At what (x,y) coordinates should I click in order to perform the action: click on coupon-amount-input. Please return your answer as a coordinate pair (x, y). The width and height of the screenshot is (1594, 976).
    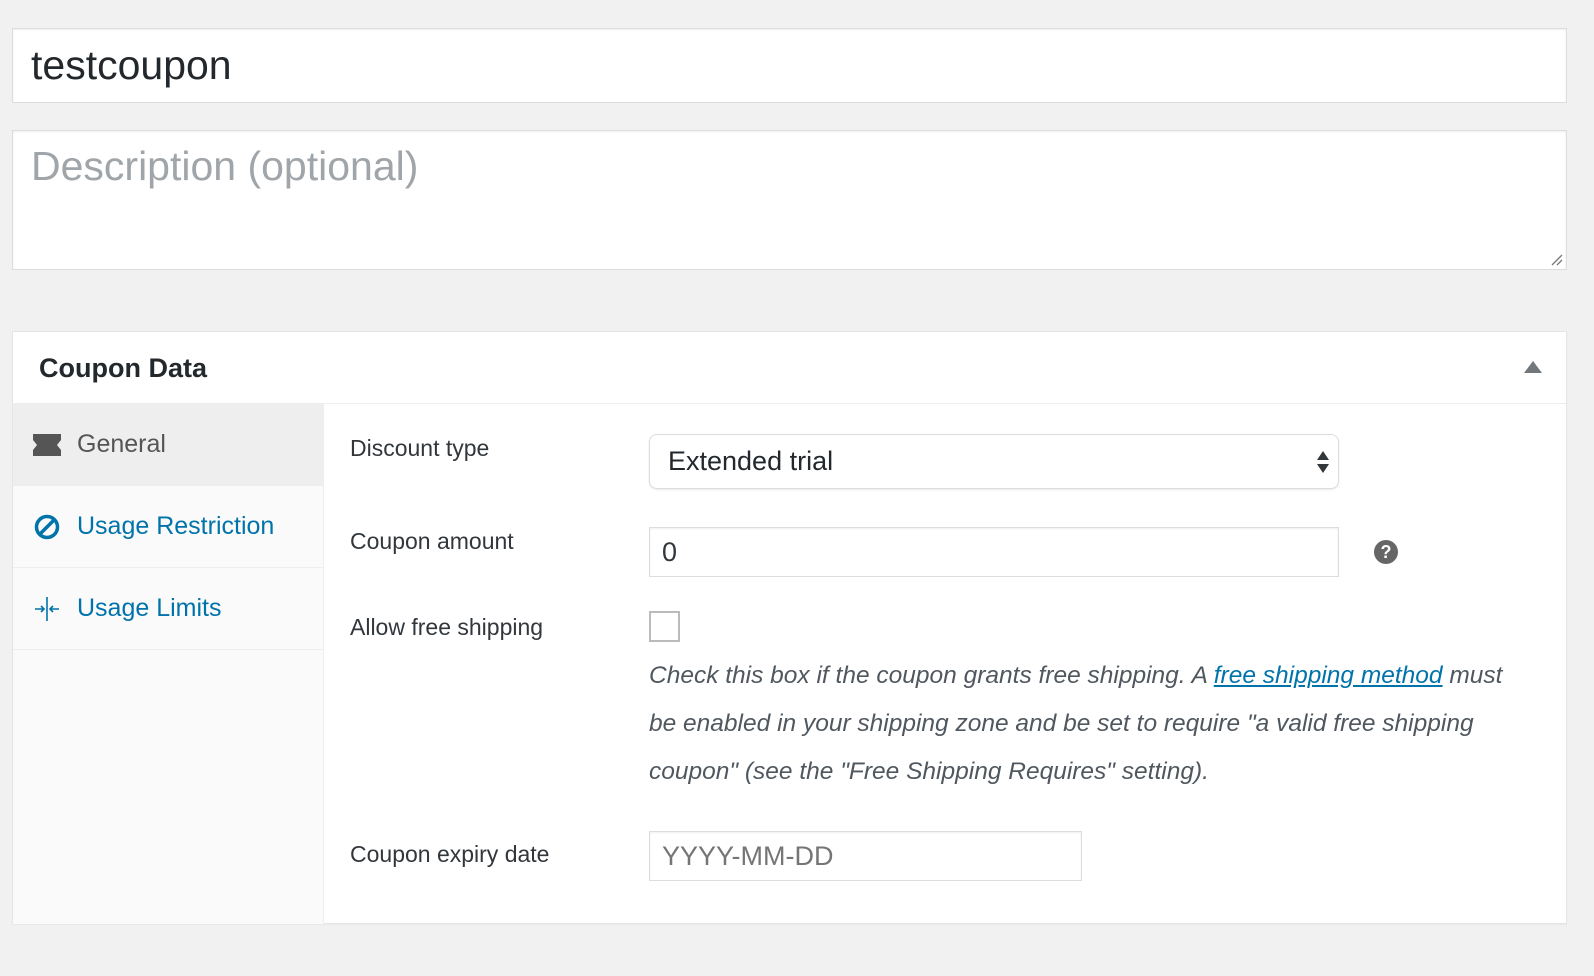
    Looking at the image, I should click on (994, 552).